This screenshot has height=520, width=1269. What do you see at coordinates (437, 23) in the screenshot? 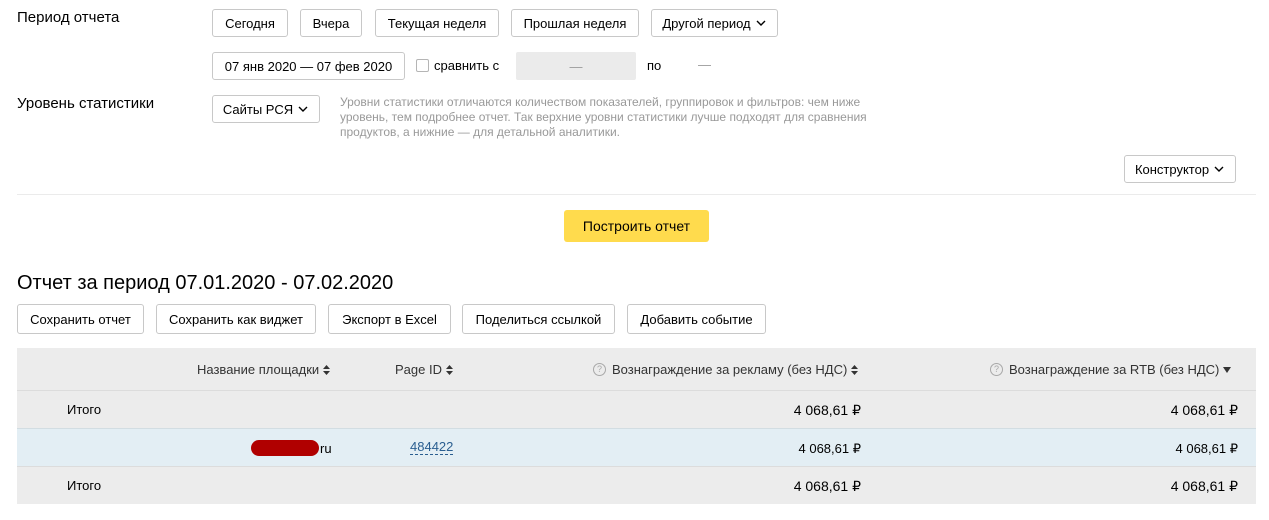
I see `preset-current-week-button: Текущая неделя` at bounding box center [437, 23].